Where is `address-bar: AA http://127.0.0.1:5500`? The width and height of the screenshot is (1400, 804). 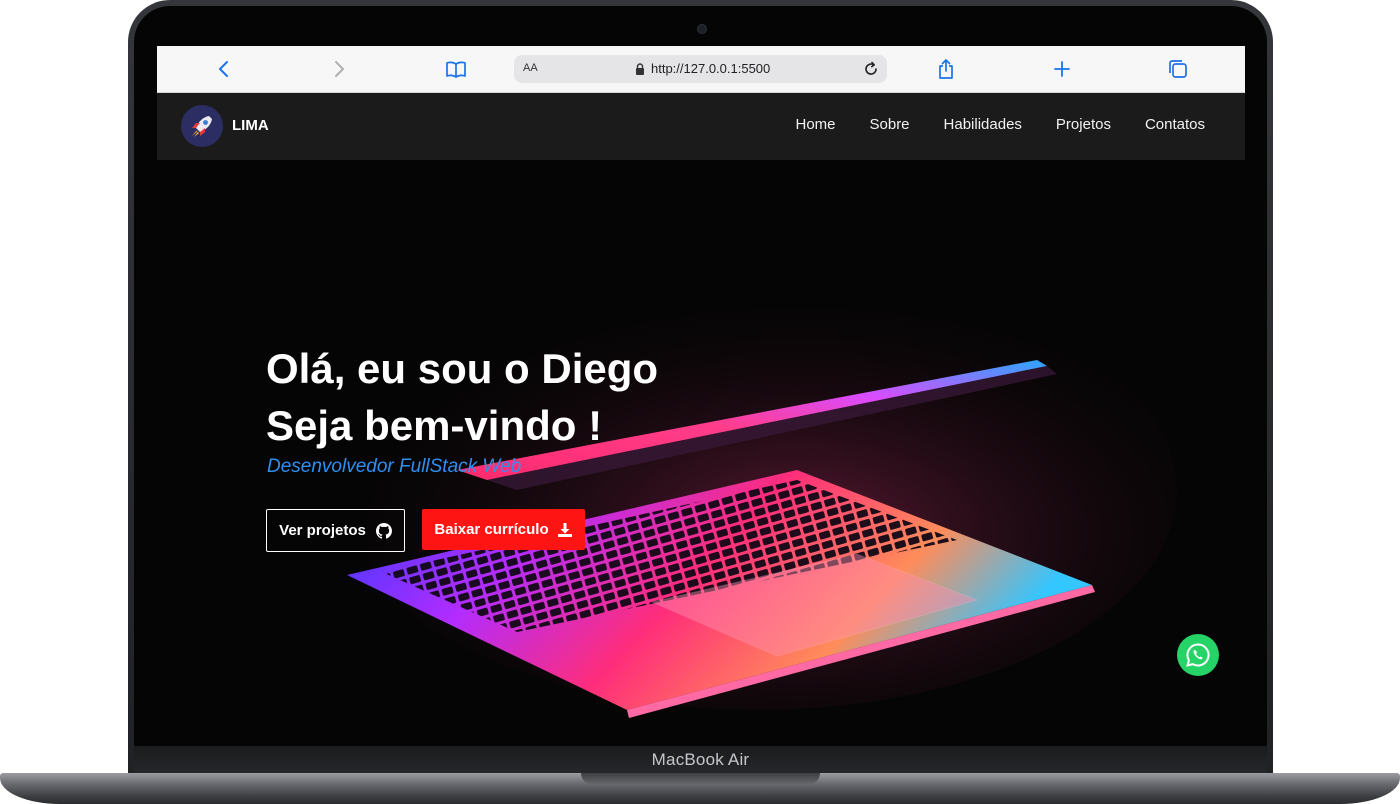
address-bar: AA http://127.0.0.1:5500 is located at coordinates (700, 69).